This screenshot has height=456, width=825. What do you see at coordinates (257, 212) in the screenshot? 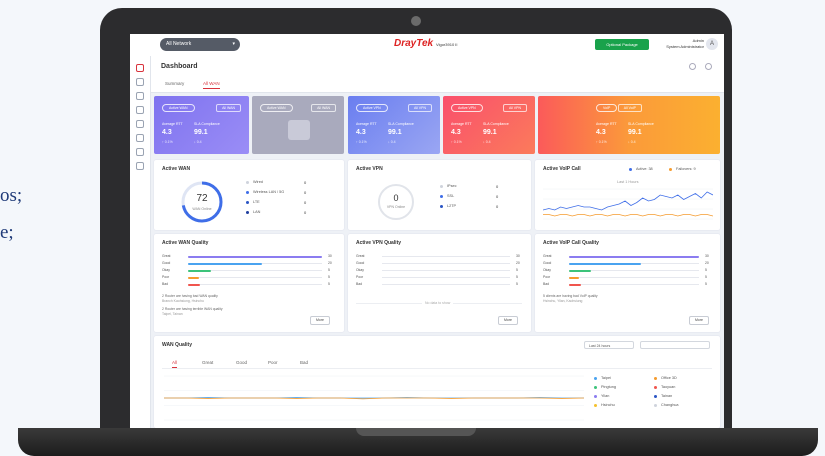
I see `legend-label: LAN` at bounding box center [257, 212].